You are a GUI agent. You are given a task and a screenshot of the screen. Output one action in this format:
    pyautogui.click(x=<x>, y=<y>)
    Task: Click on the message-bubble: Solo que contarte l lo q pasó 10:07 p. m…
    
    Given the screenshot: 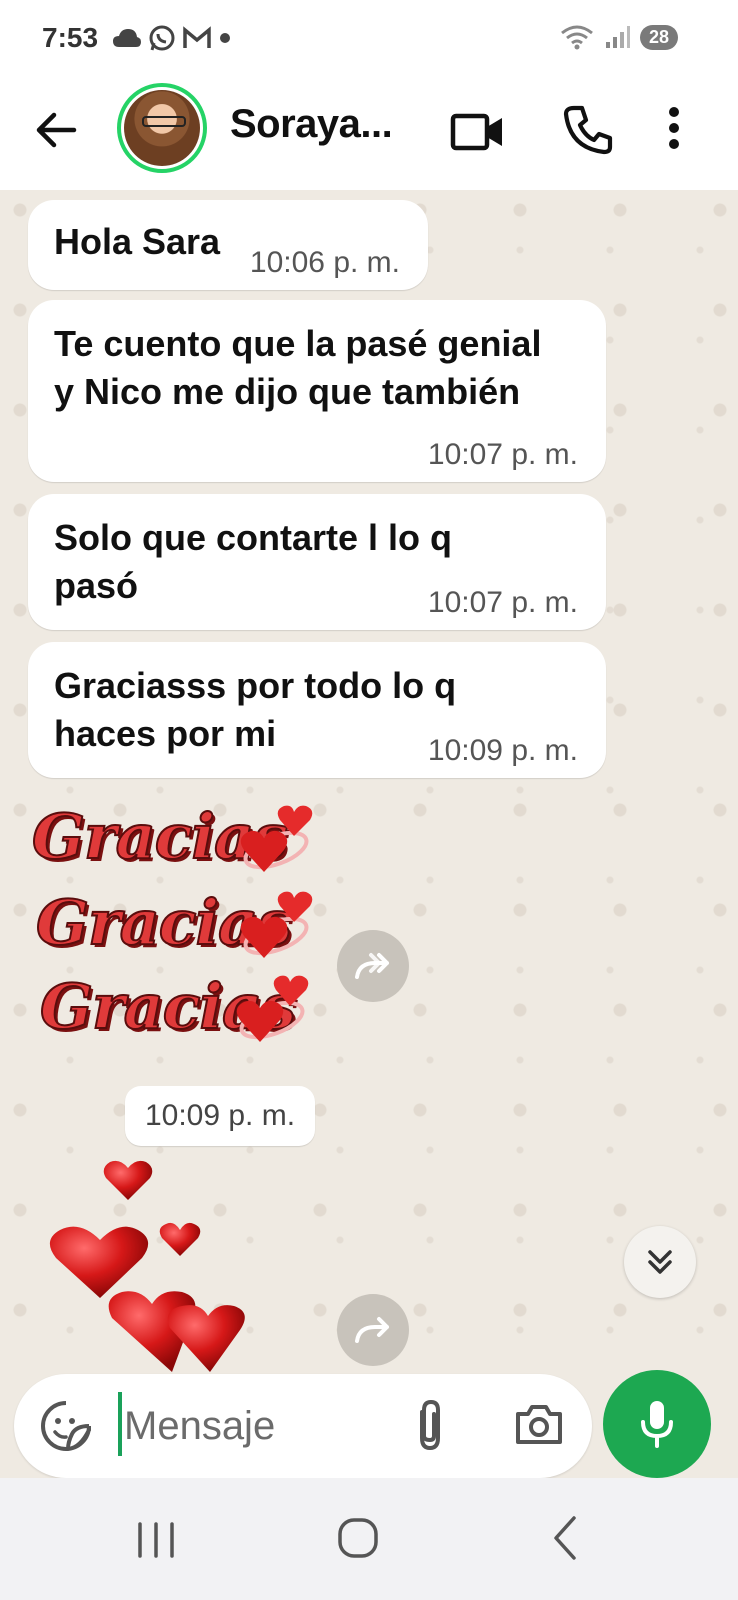 What is the action you would take?
    pyautogui.click(x=317, y=562)
    